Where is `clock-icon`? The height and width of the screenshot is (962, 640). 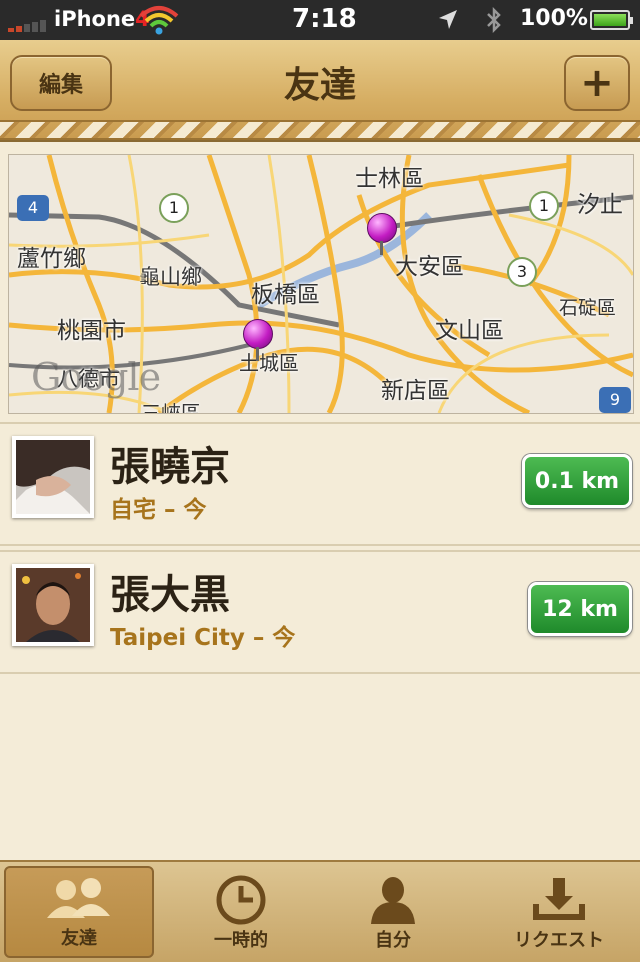 clock-icon is located at coordinates (241, 900).